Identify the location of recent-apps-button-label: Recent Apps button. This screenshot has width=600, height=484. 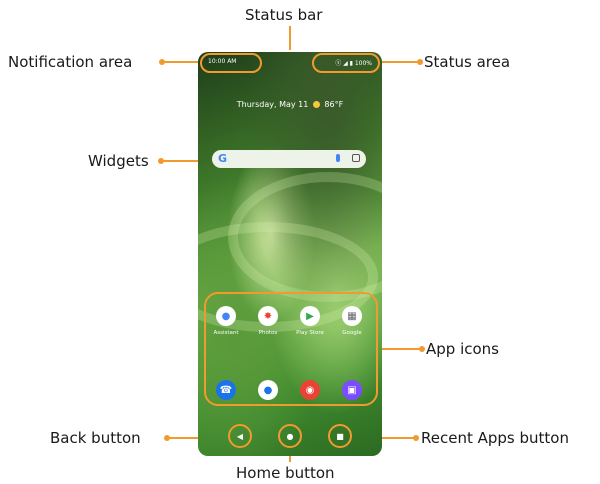
(495, 438).